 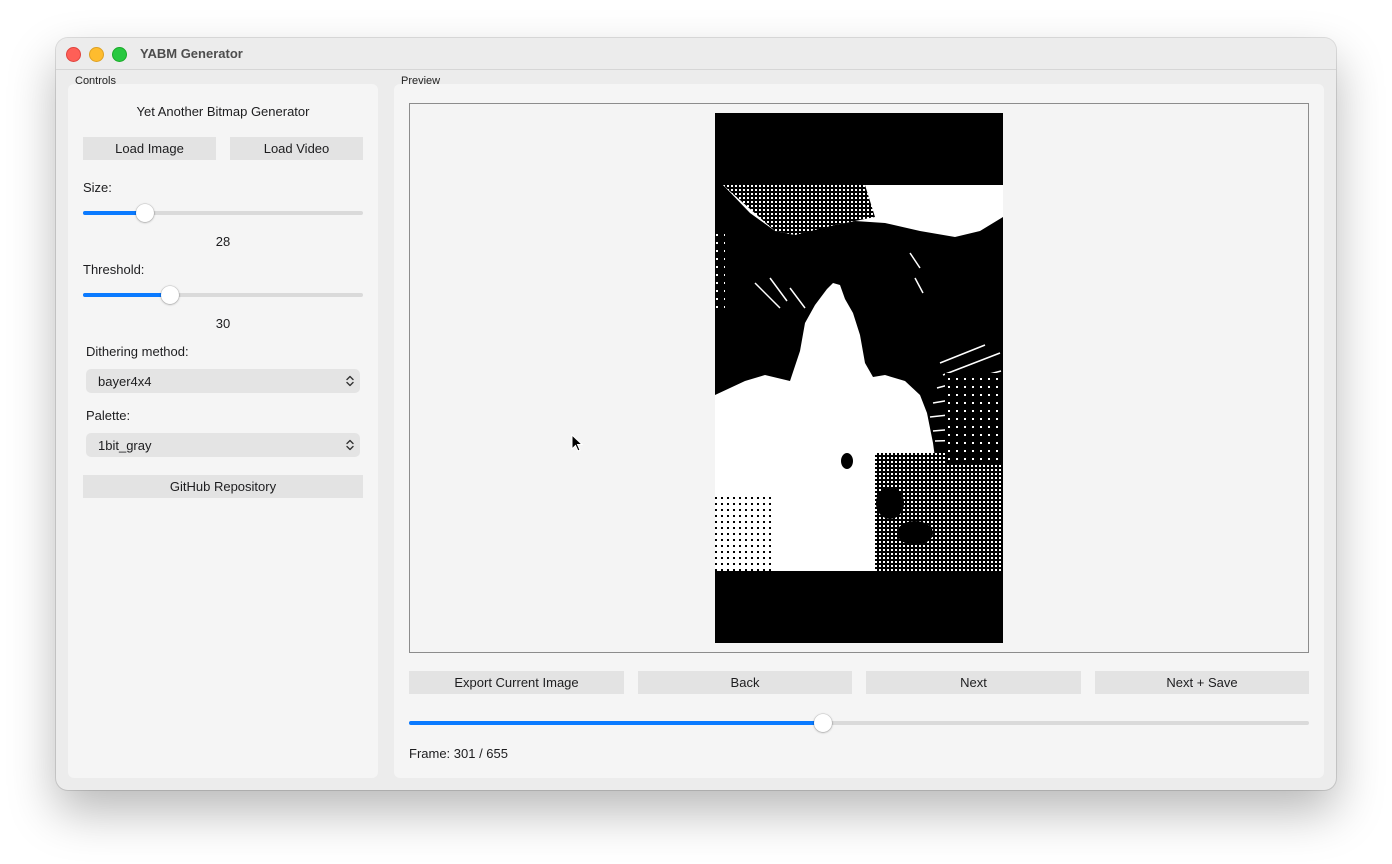 What do you see at coordinates (458, 753) in the screenshot?
I see `frame-counter: Frame: 301 / 655` at bounding box center [458, 753].